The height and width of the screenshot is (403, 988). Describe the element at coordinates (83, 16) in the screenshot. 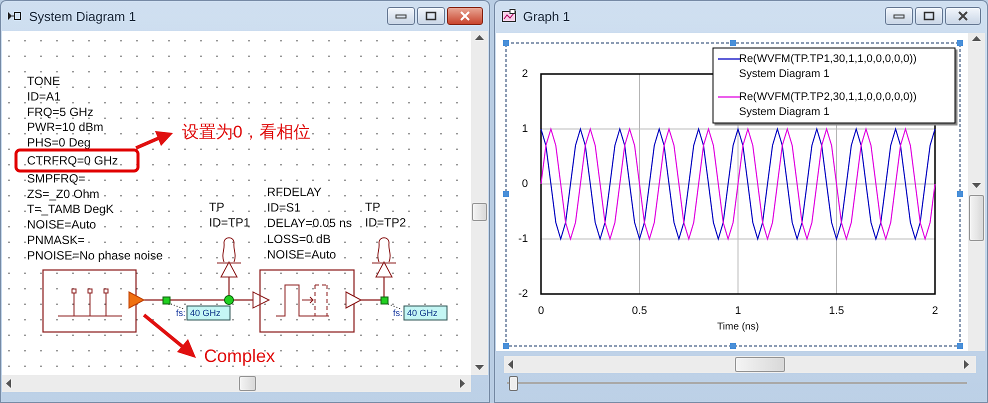

I see `window-title: System Diagram 1` at that location.